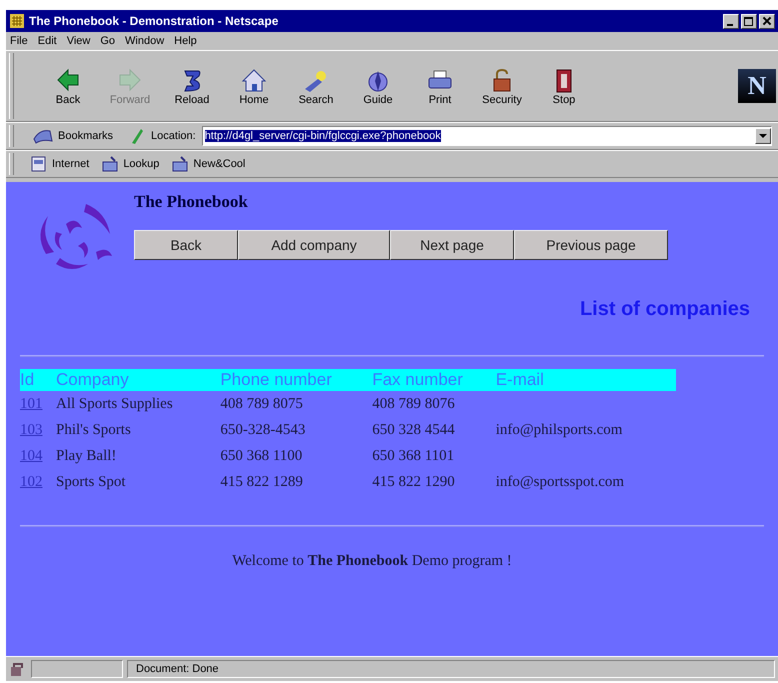 The height and width of the screenshot is (683, 778). What do you see at coordinates (413, 404) in the screenshot?
I see `table-cell: 408 789 8076` at bounding box center [413, 404].